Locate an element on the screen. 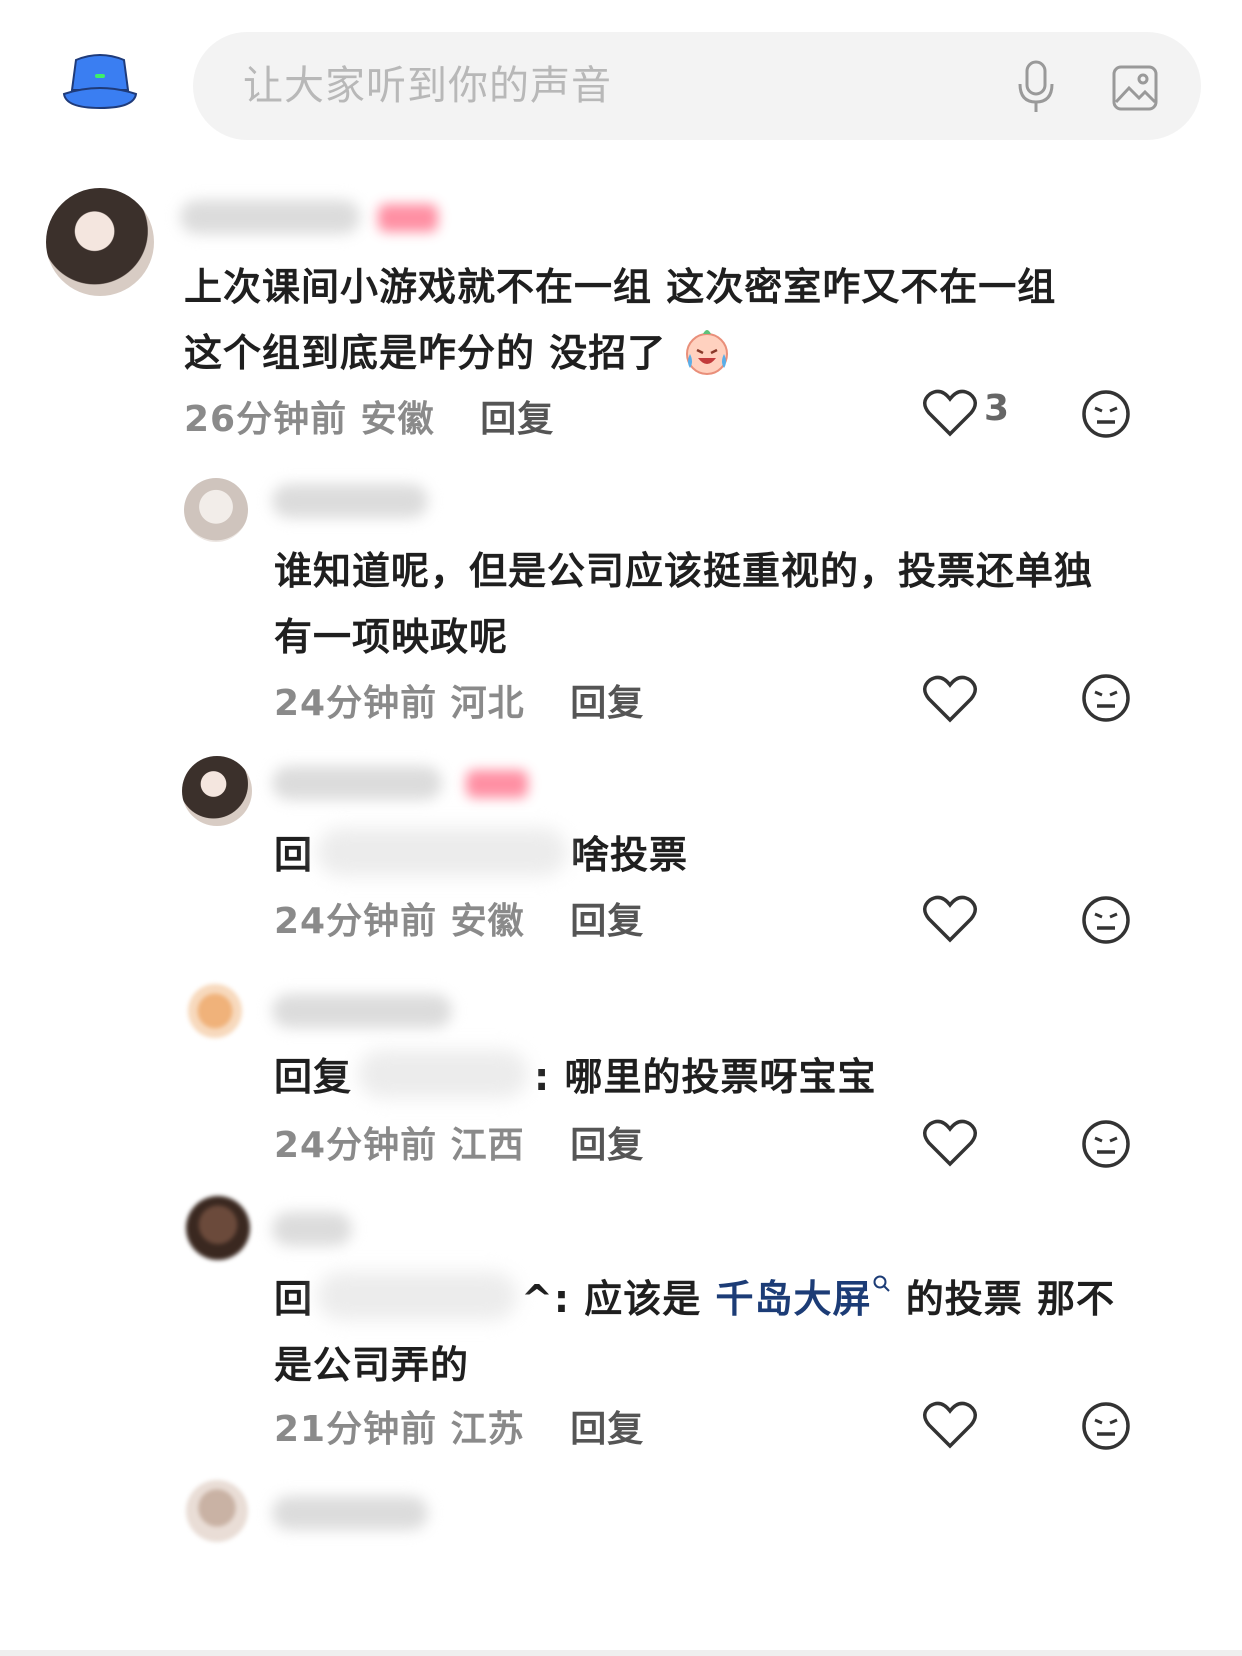 The image size is (1242, 1656). comment-meta: 24分钟前 江西 回复 is located at coordinates (459, 1142).